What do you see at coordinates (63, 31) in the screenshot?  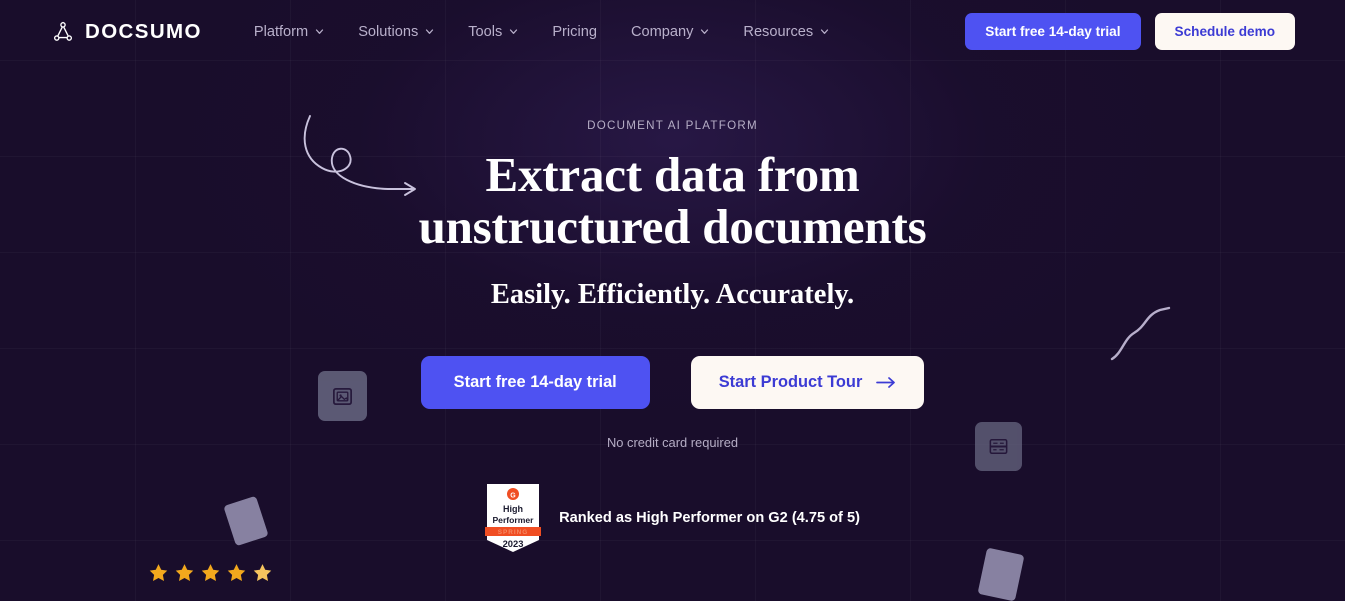 I see `node-graph-icon` at bounding box center [63, 31].